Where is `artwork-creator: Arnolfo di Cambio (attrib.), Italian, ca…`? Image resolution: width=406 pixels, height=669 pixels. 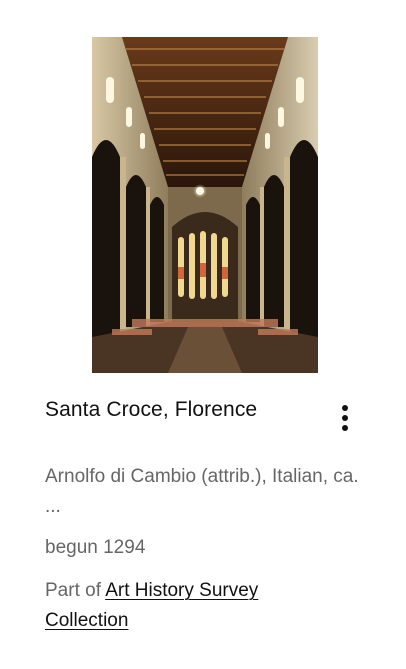
artwork-creator: Arnolfo di Cambio (attrib.), Italian, ca… is located at coordinates (202, 491).